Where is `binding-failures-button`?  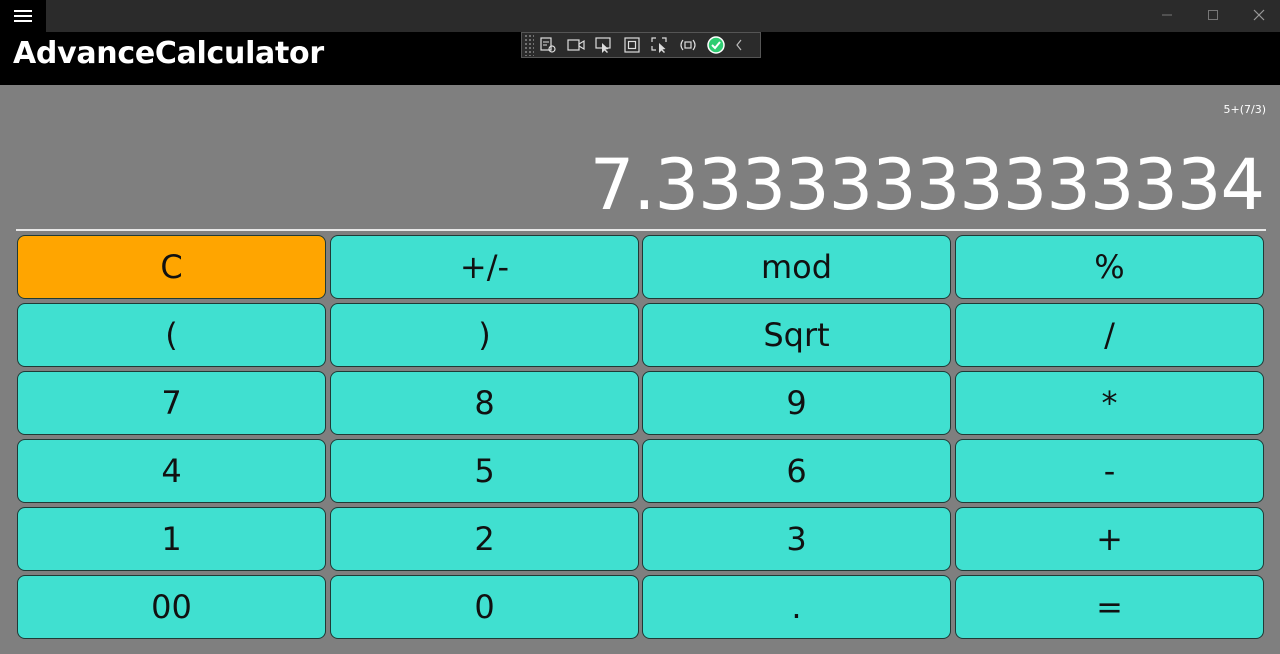
binding-failures-button is located at coordinates (688, 45).